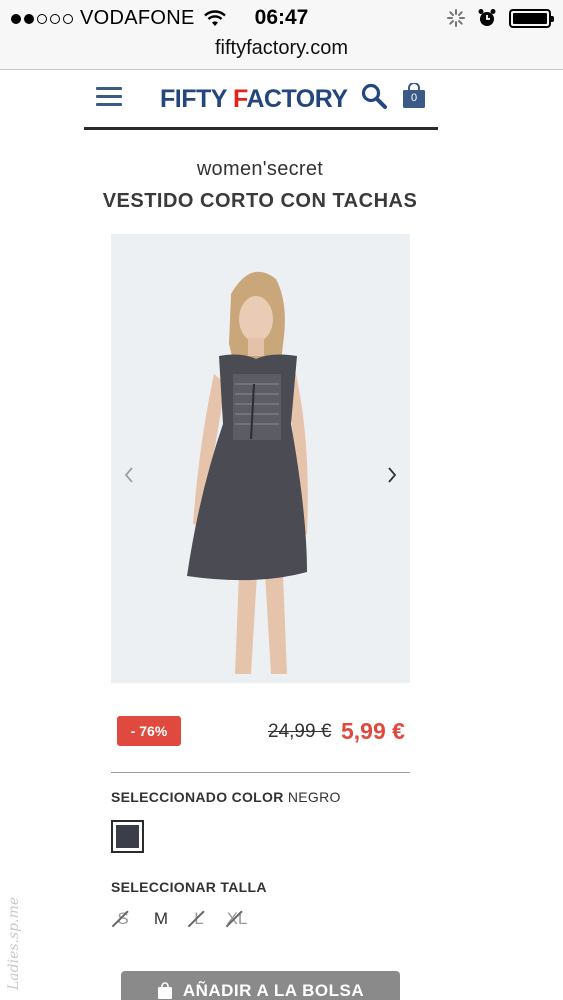 The width and height of the screenshot is (563, 1000). Describe the element at coordinates (109, 97) in the screenshot. I see `menu-icon` at that location.